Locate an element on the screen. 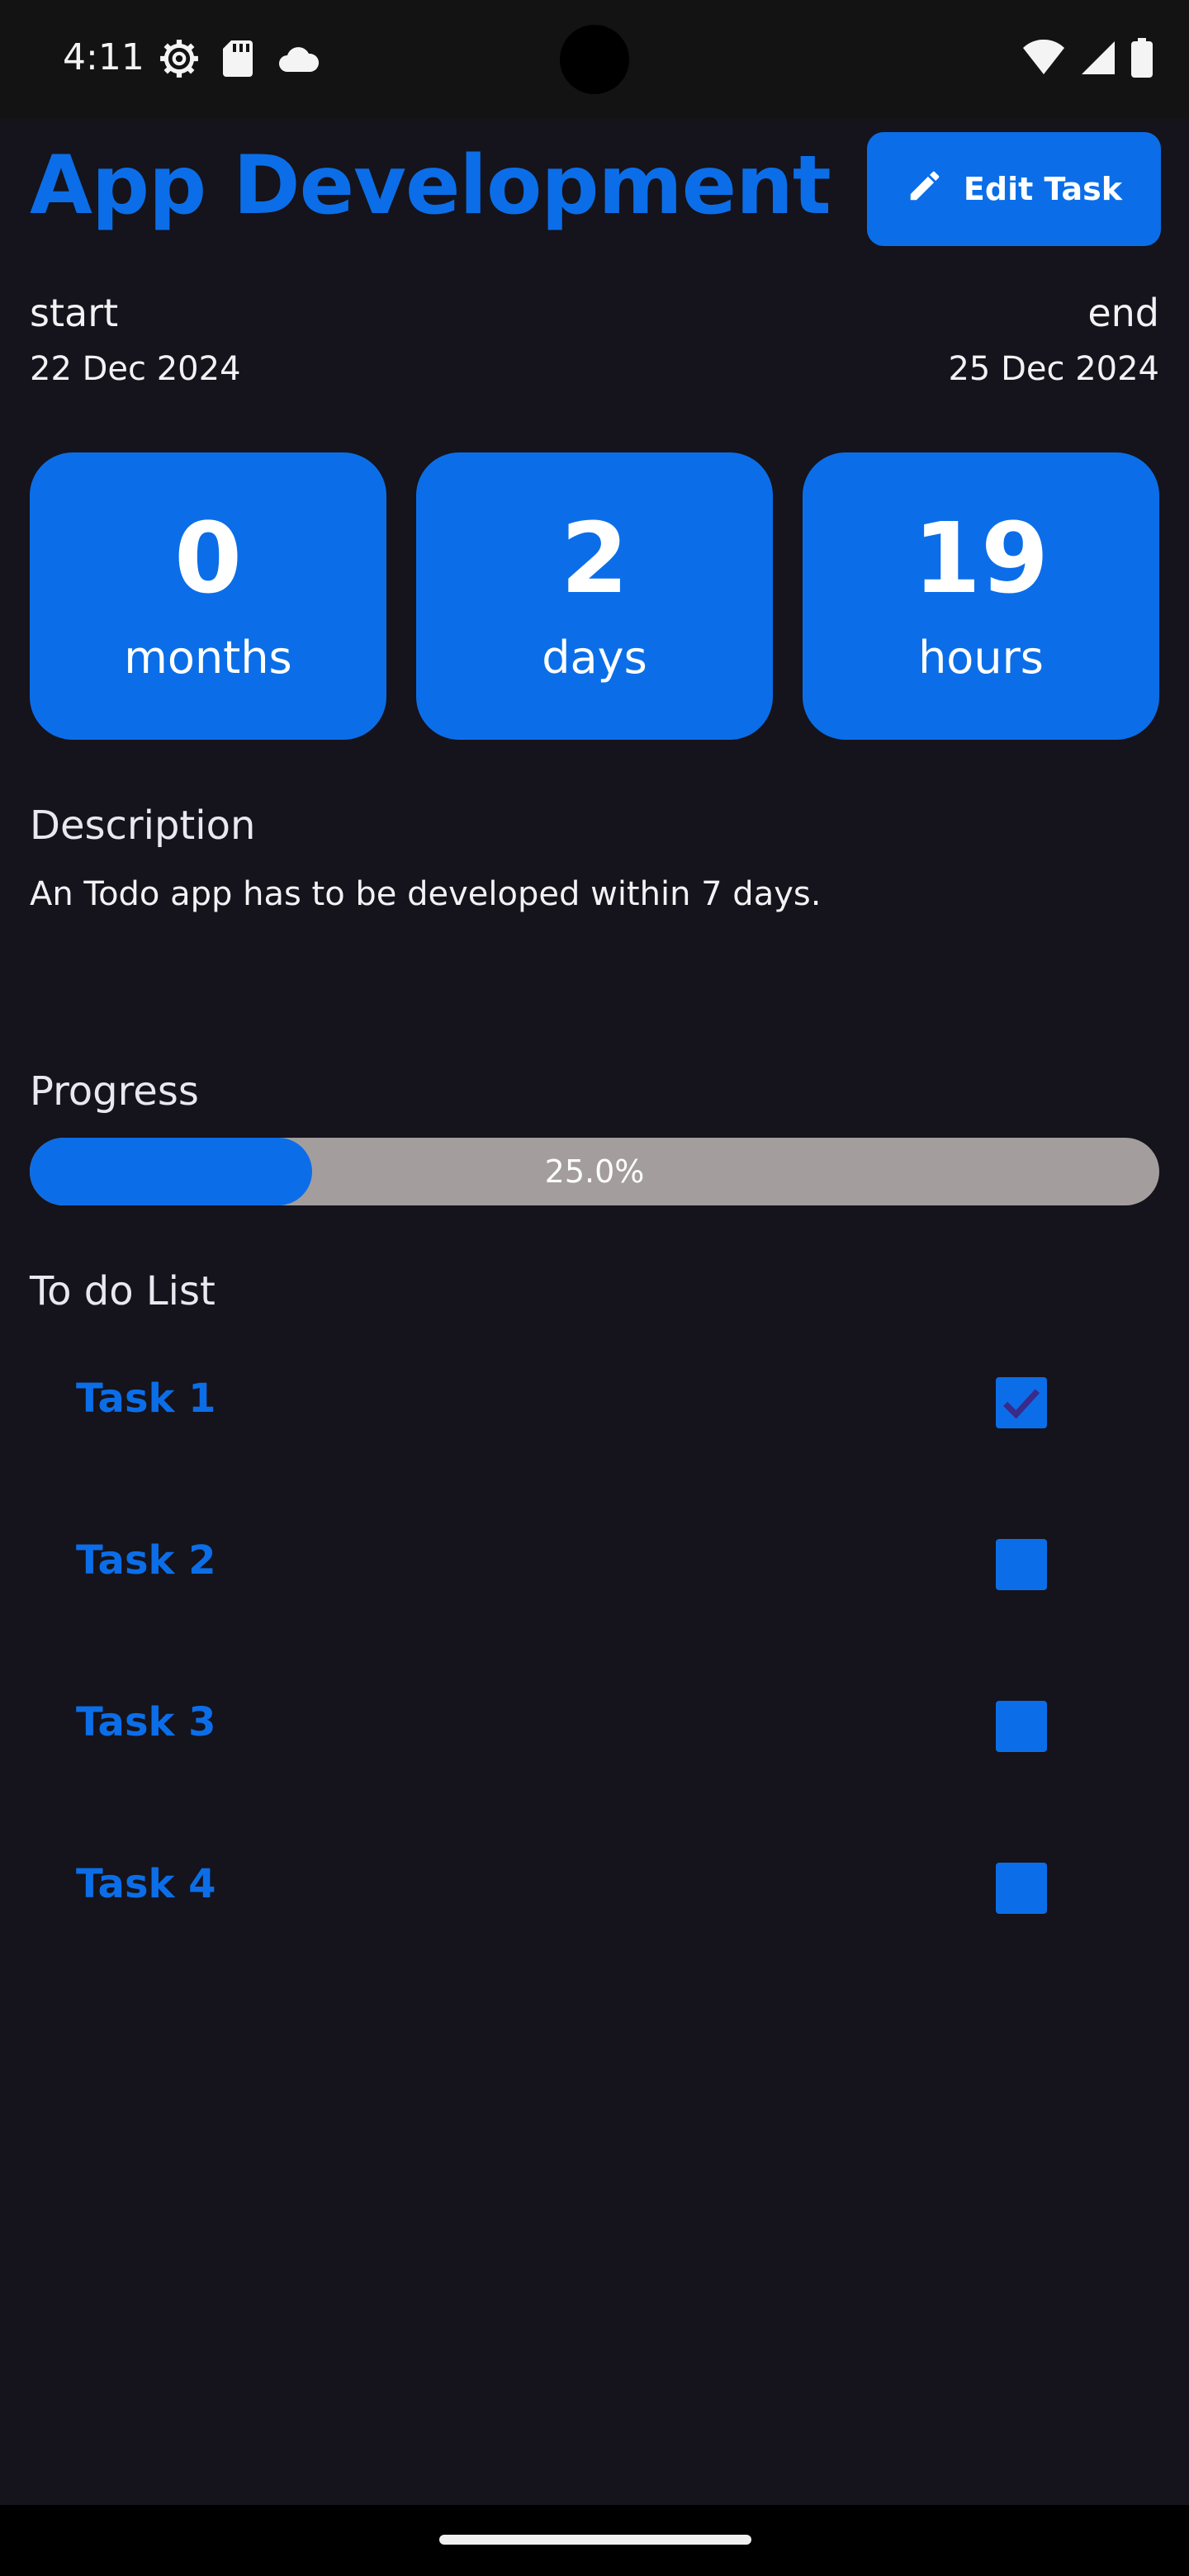 The height and width of the screenshot is (2576, 1189). cloud-icon is located at coordinates (298, 60).